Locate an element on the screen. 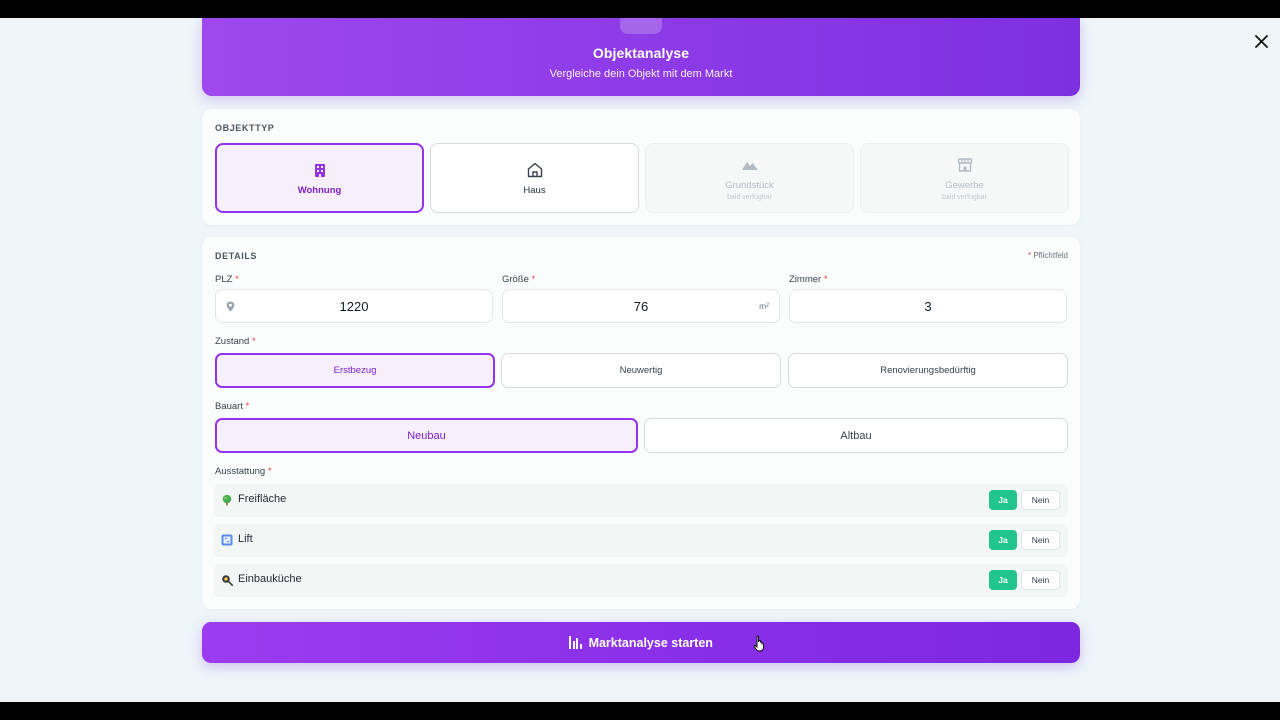  frying-pan-icon is located at coordinates (227, 580).